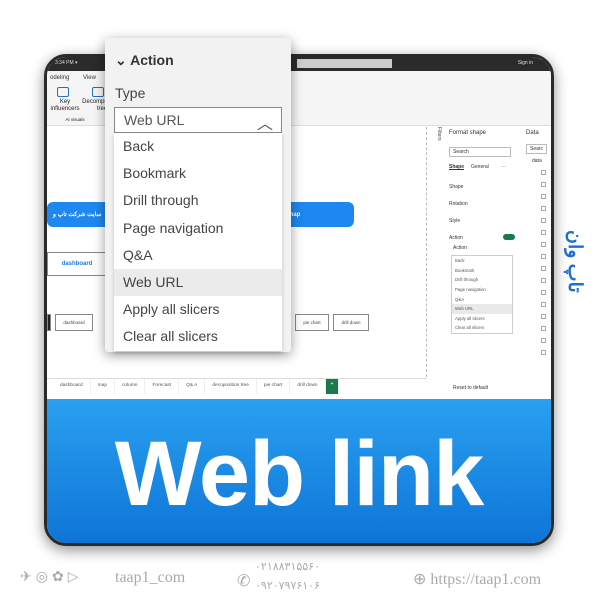 This screenshot has width=600, height=600. What do you see at coordinates (63, 92) in the screenshot?
I see `key-influencers-icon` at bounding box center [63, 92].